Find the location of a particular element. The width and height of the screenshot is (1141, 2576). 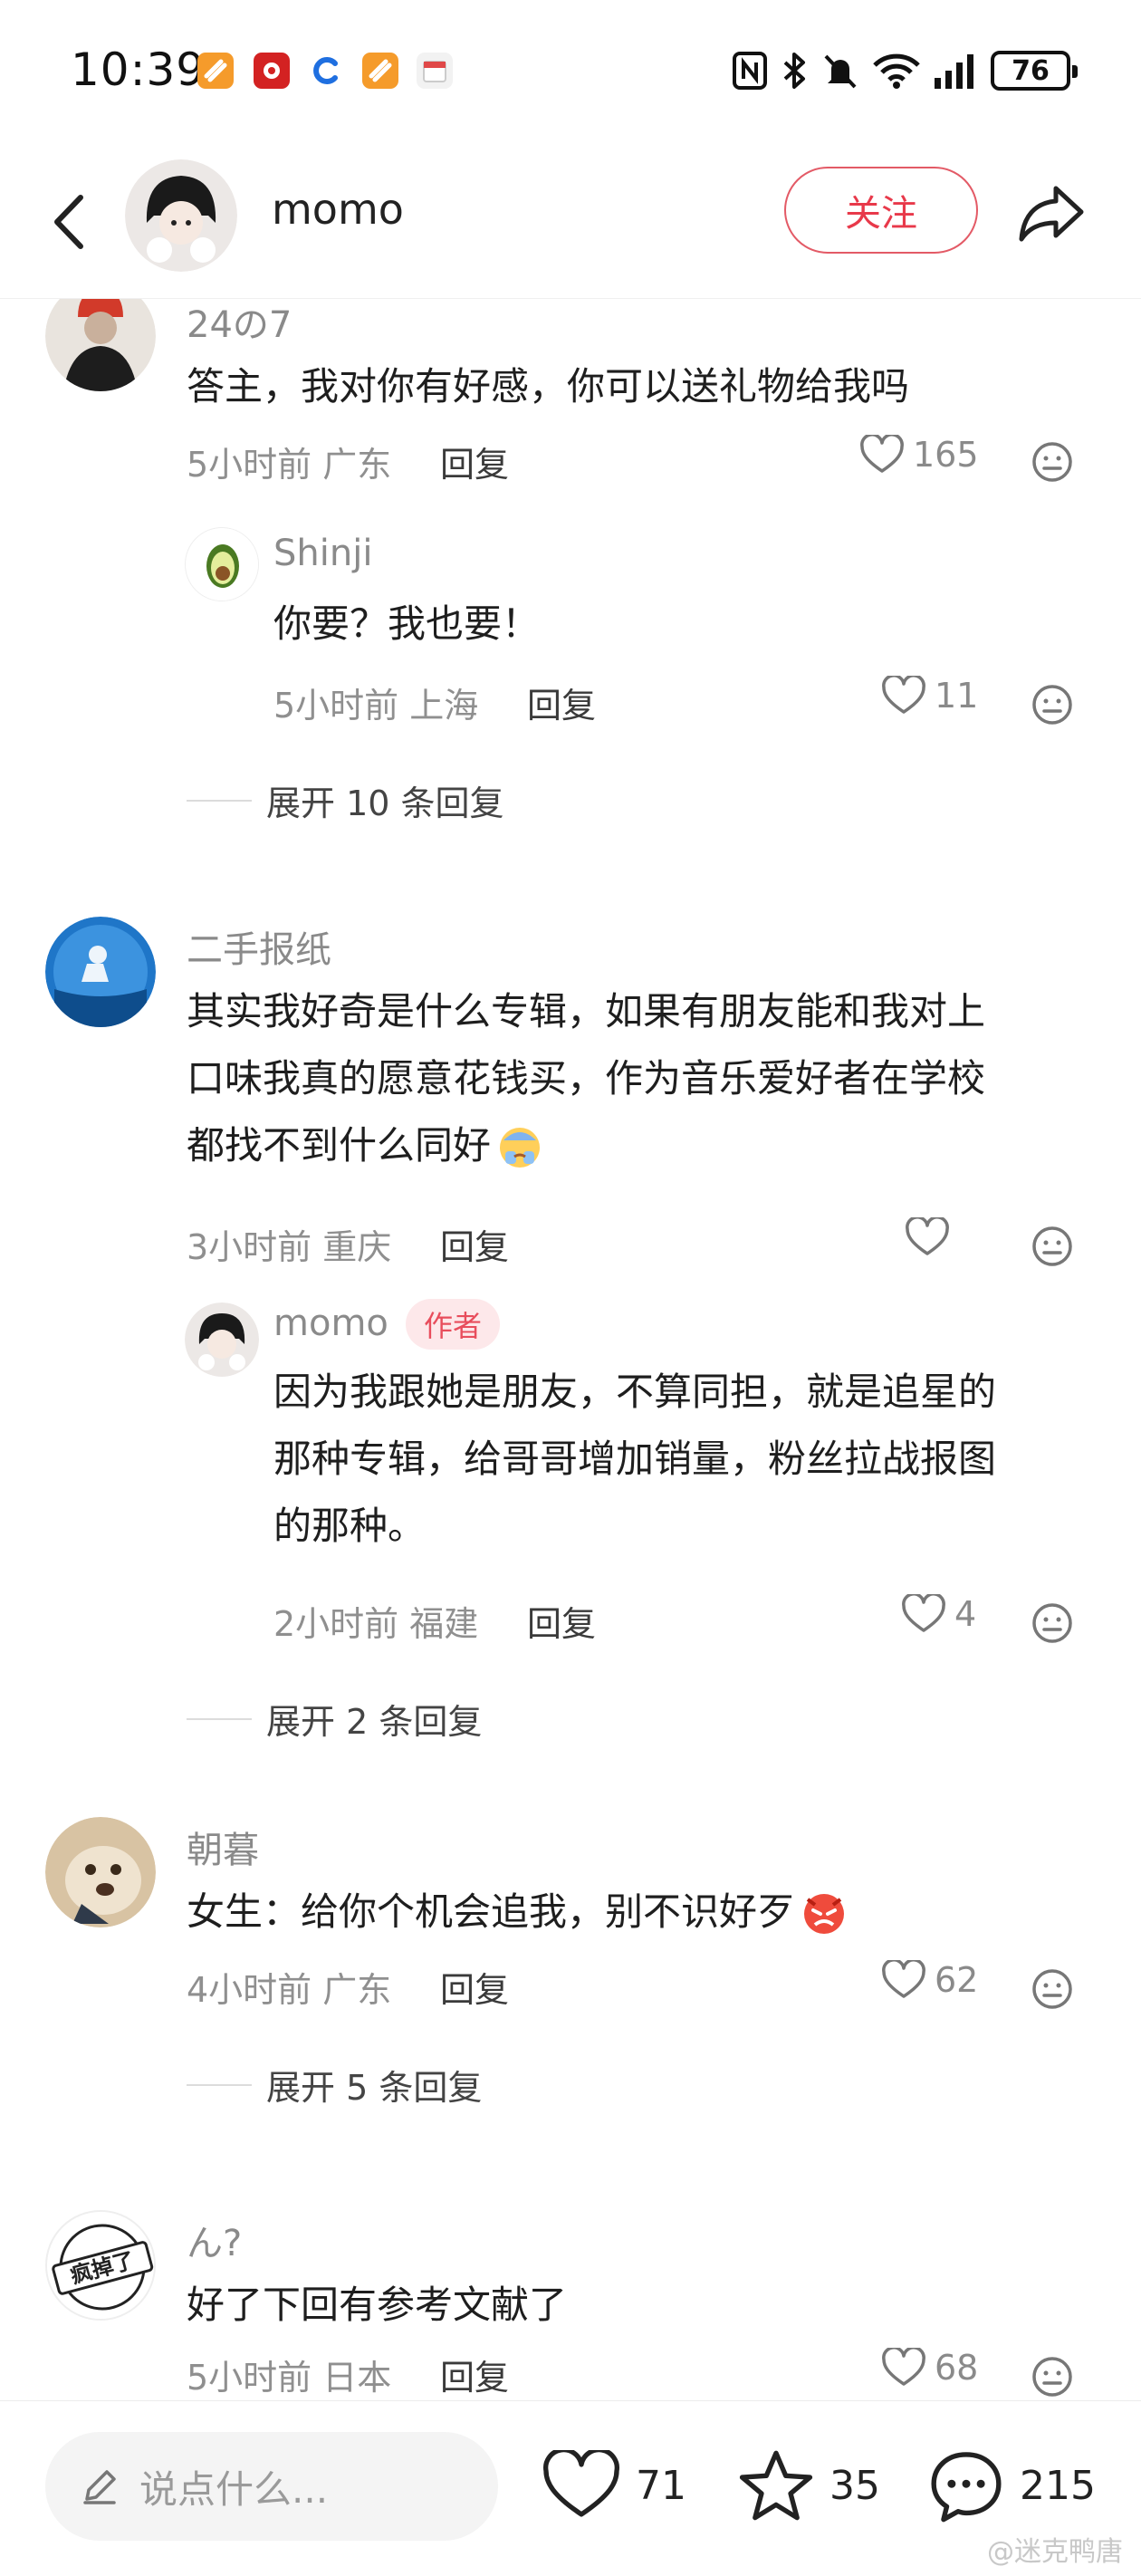

comment-username: 朝暮 is located at coordinates (223, 1847).